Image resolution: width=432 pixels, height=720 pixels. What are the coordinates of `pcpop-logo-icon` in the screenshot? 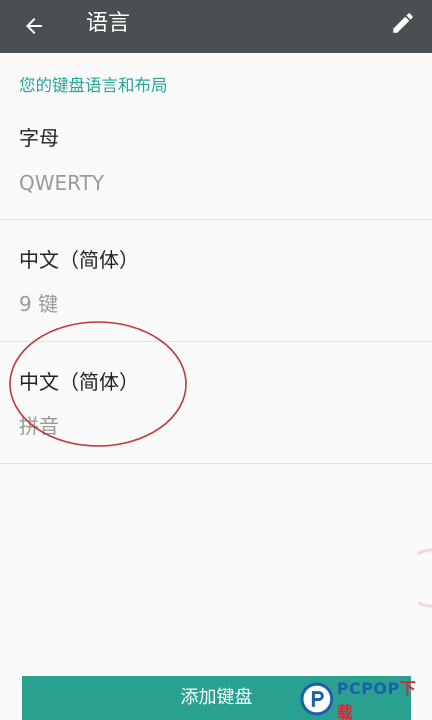 It's located at (317, 699).